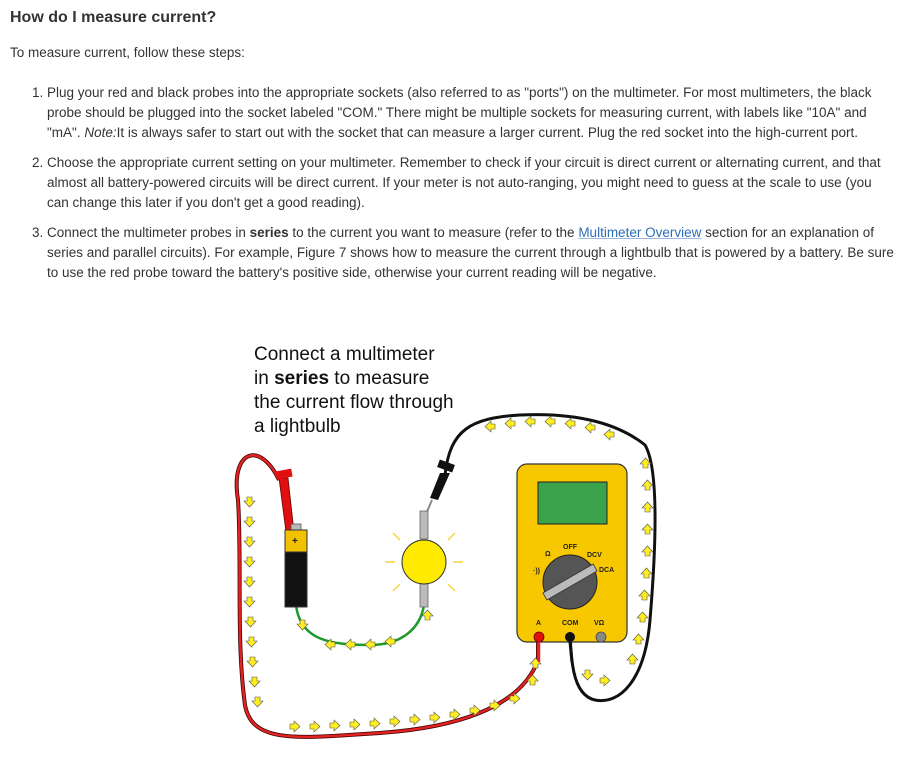 The width and height of the screenshot is (909, 769). I want to click on step-3-bold: series, so click(269, 232).